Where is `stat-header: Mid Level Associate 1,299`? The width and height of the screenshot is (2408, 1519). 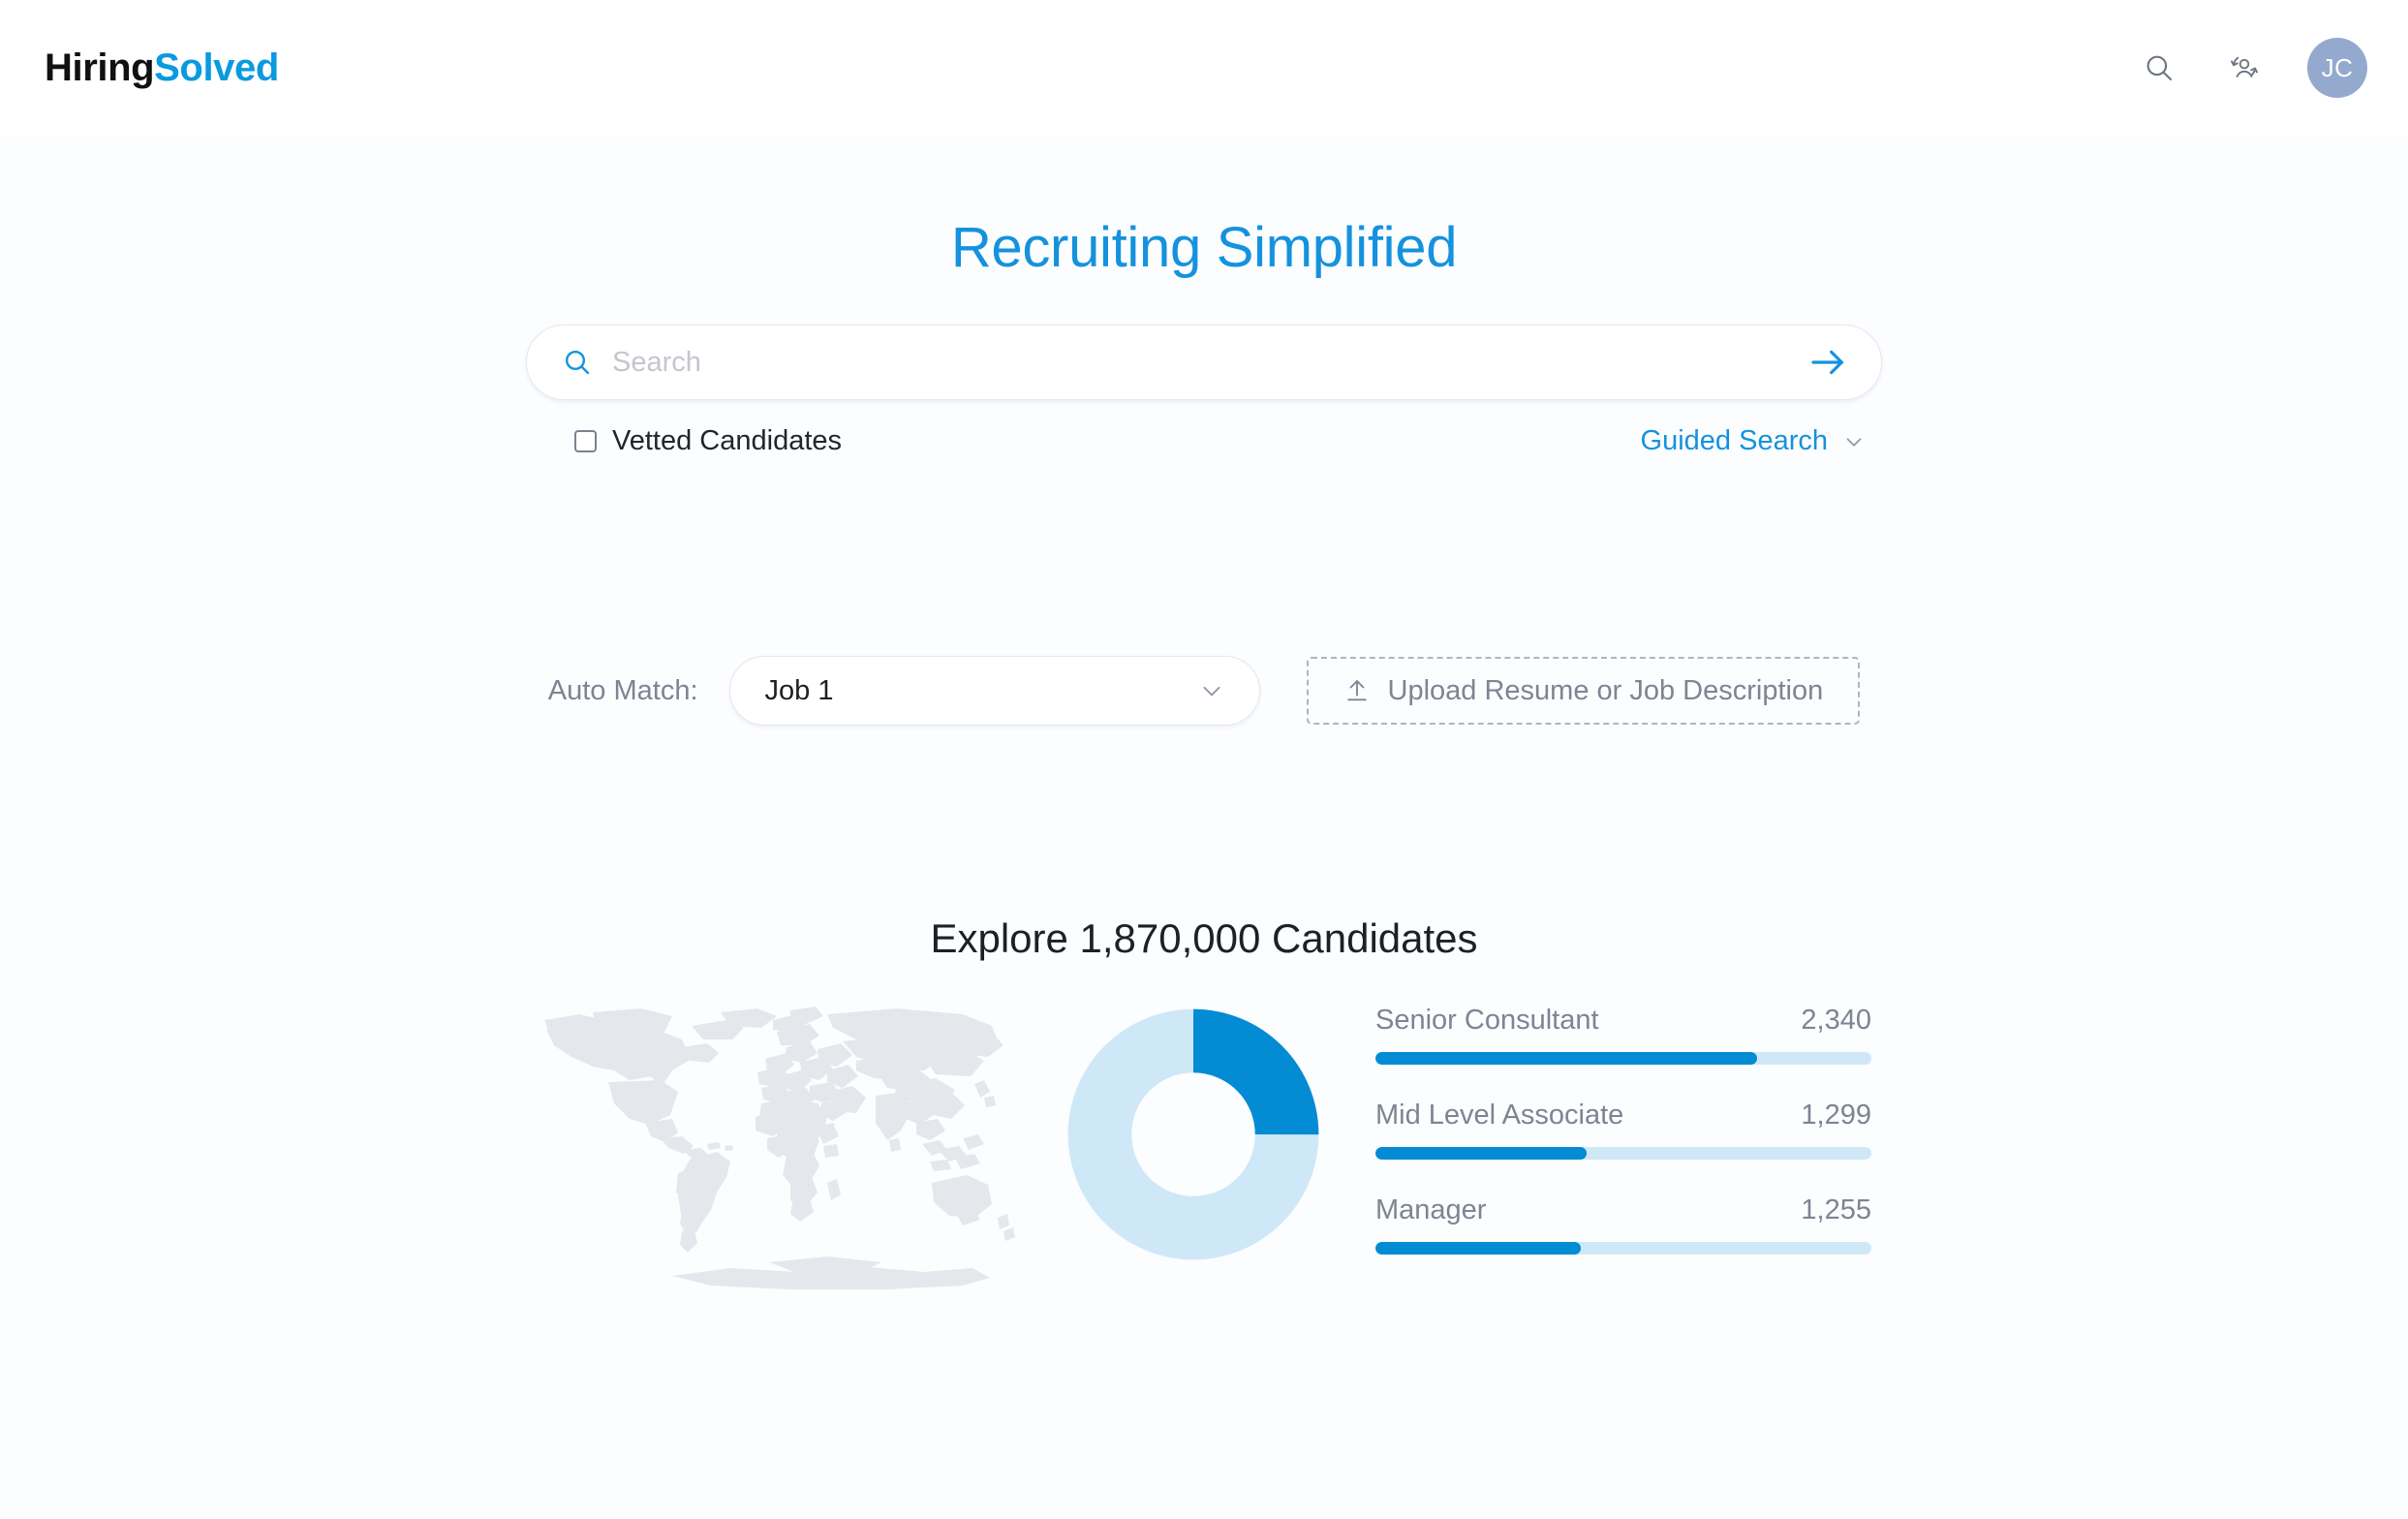 stat-header: Mid Level Associate 1,299 is located at coordinates (1623, 1116).